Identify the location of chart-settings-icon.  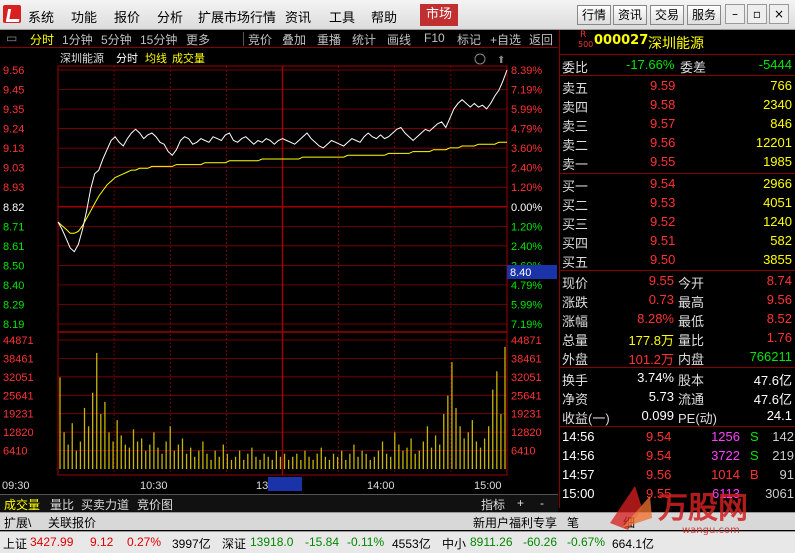
(480, 59).